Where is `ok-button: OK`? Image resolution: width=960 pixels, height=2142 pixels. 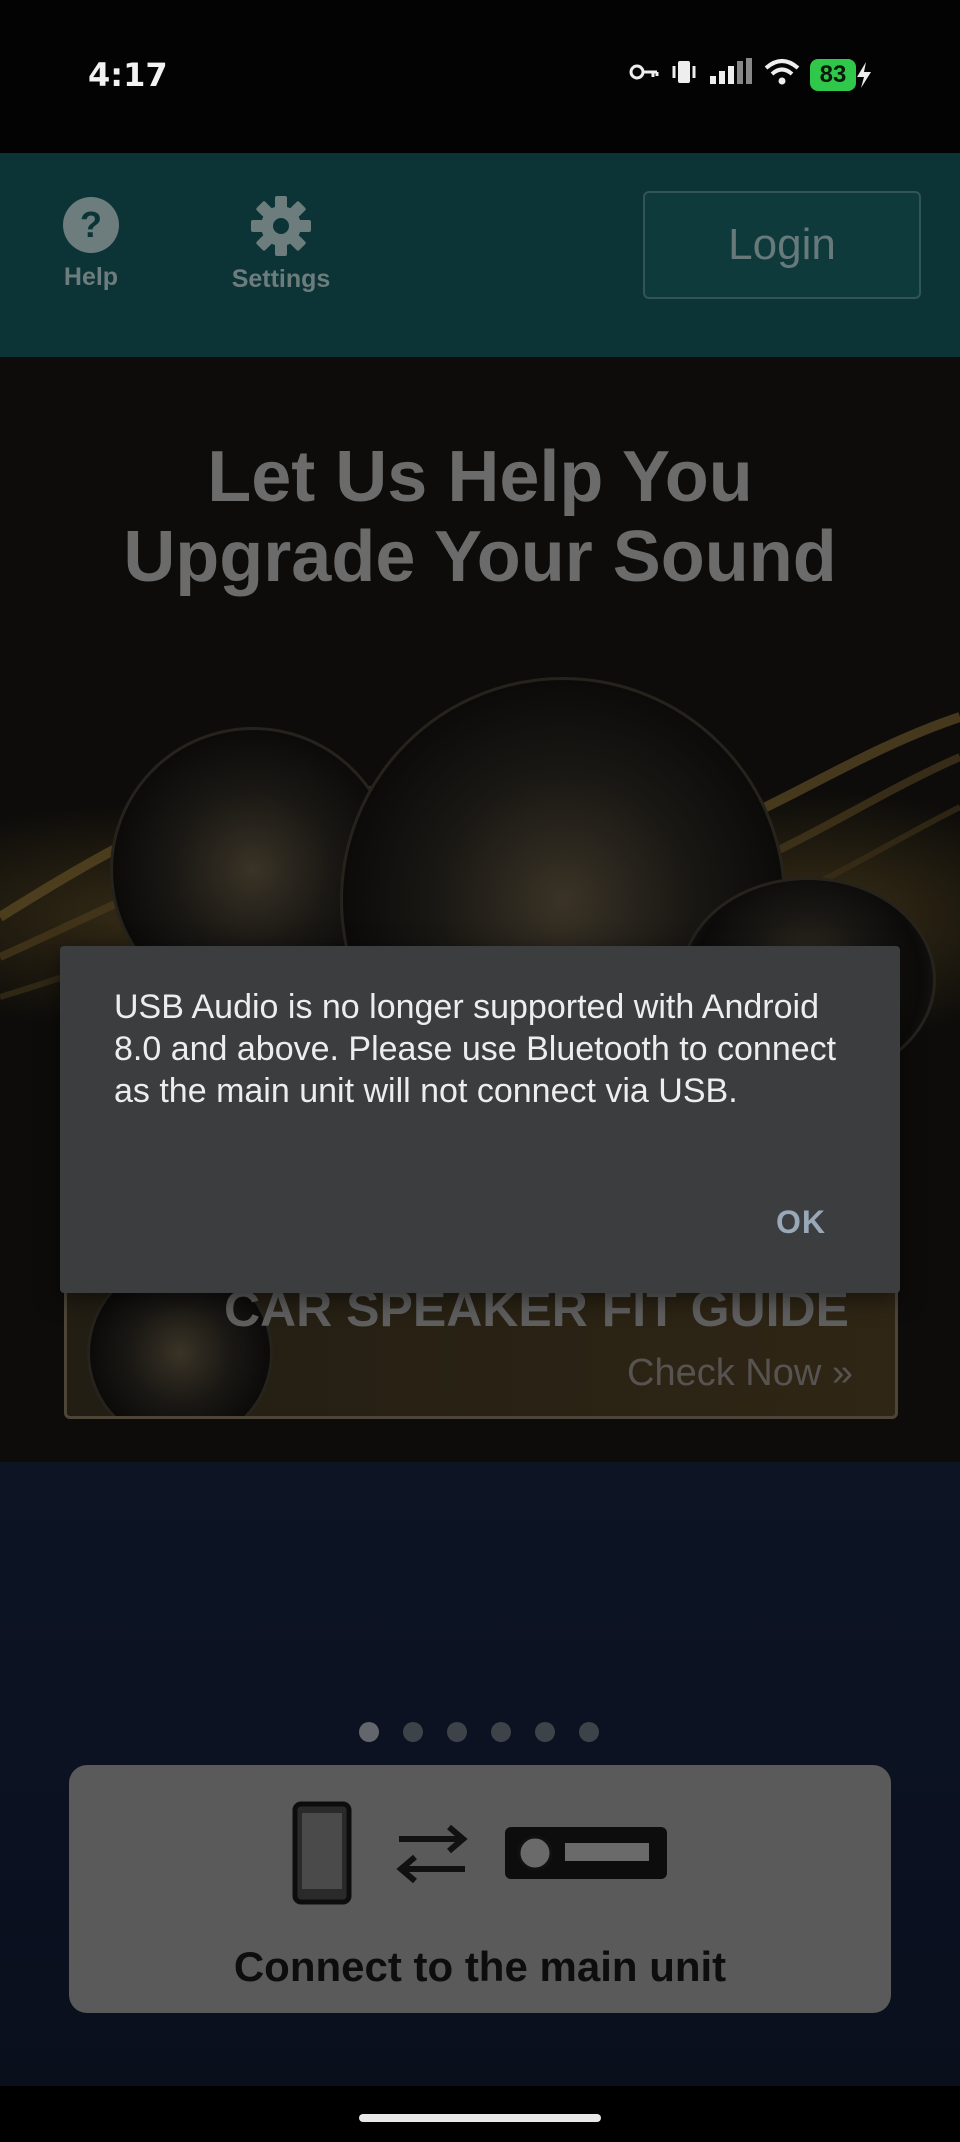 ok-button: OK is located at coordinates (801, 1222).